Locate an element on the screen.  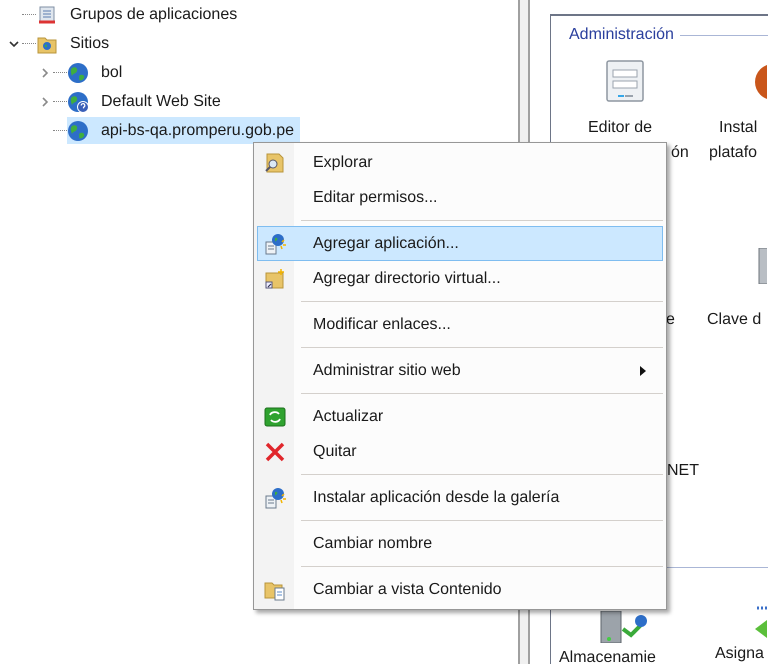
tree-item: api-bs-qa.promperu.gob.pe is located at coordinates (183, 130).